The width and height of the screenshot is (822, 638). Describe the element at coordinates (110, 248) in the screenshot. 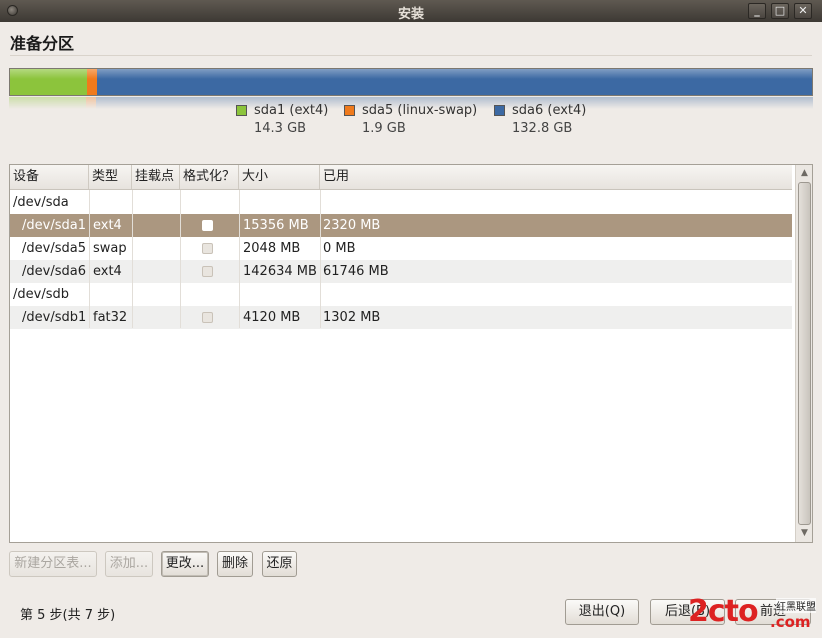

I see `cell-type: swap` at that location.